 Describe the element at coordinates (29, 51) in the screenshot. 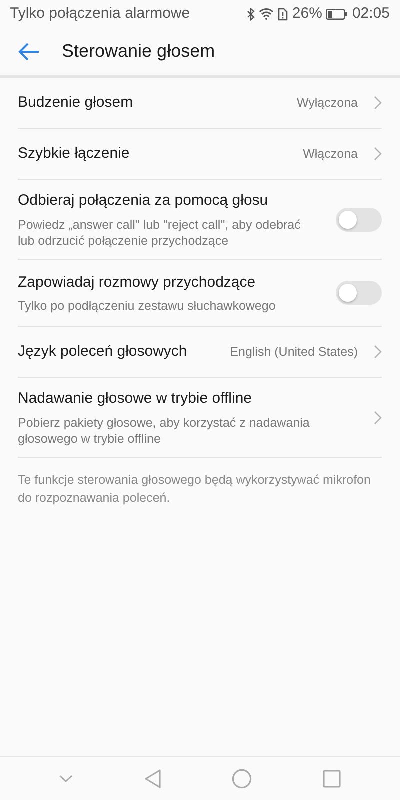

I see `back-arrow-icon` at that location.